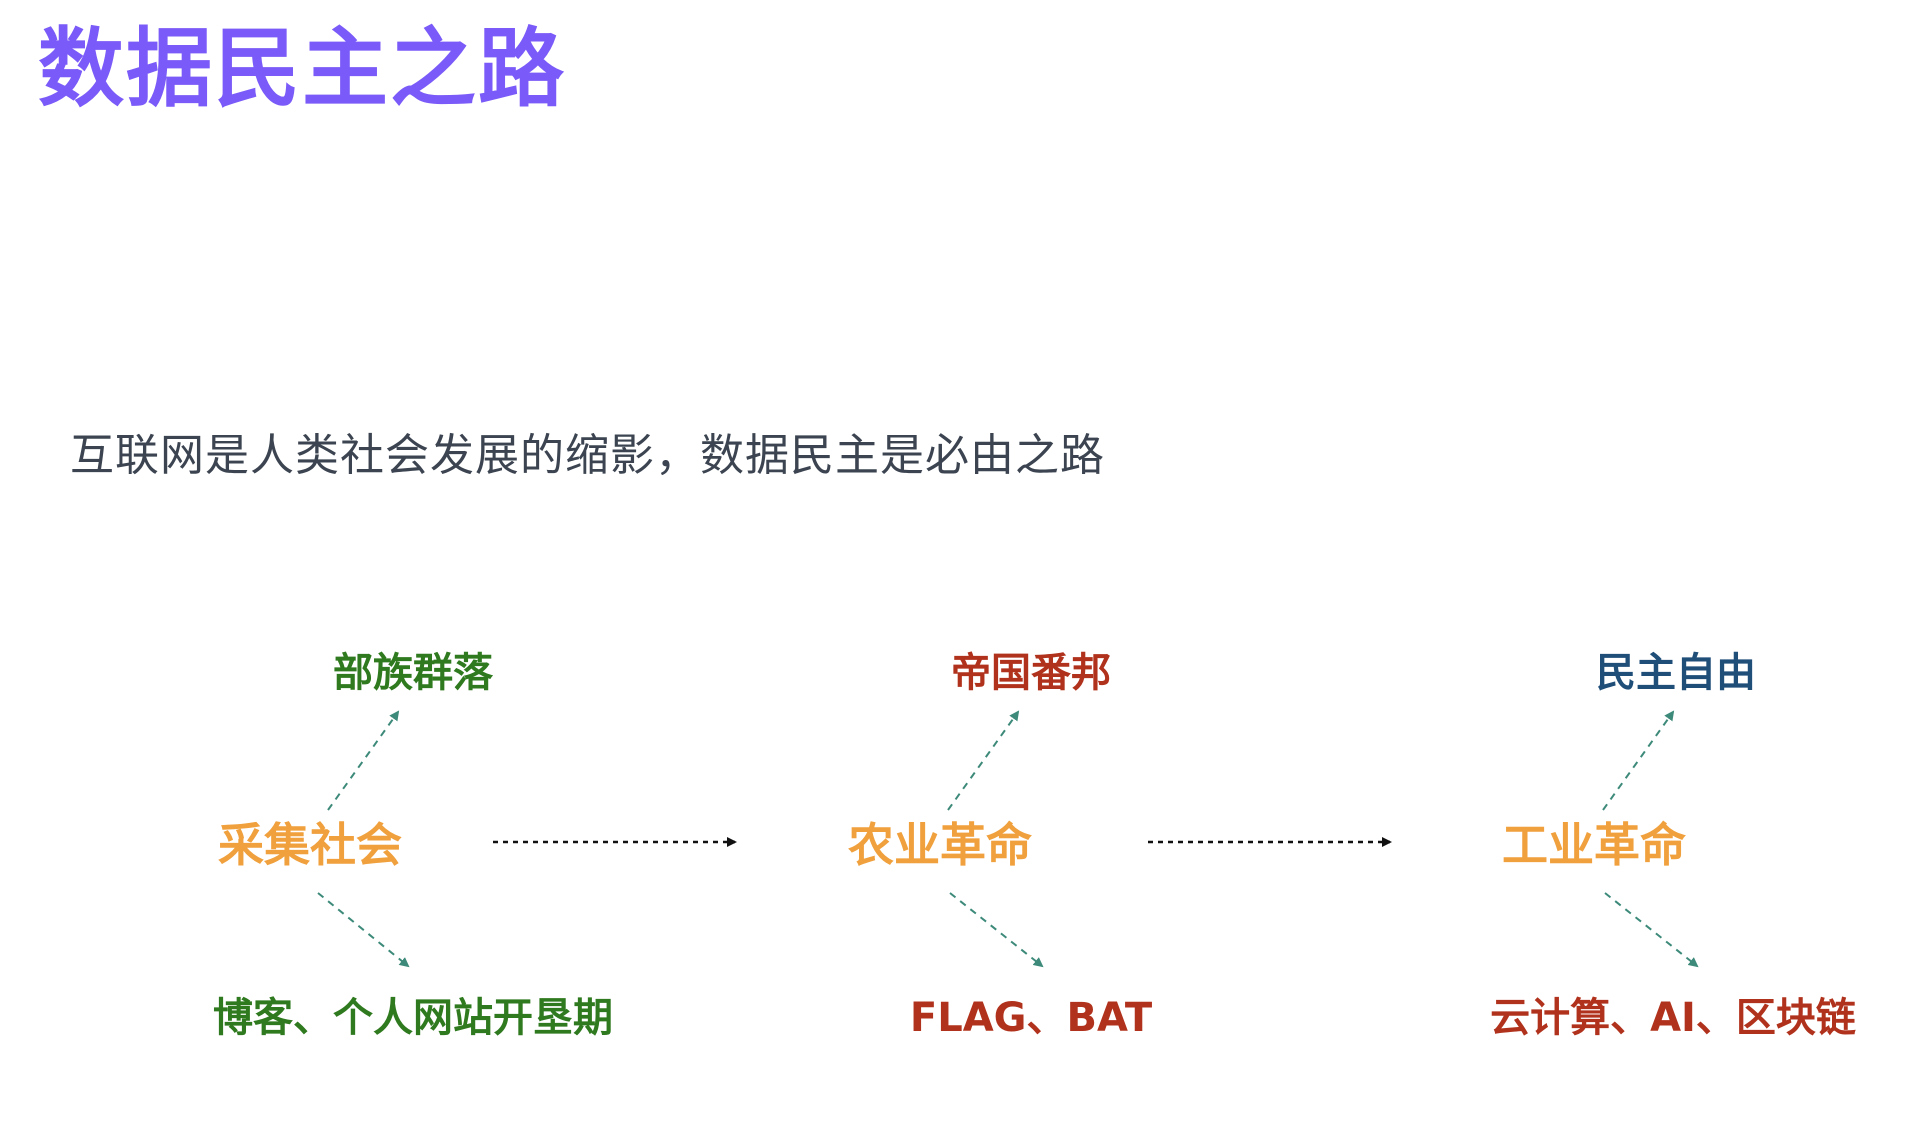  What do you see at coordinates (1676, 673) in the screenshot?
I see `upper-label-3: 民主自由` at bounding box center [1676, 673].